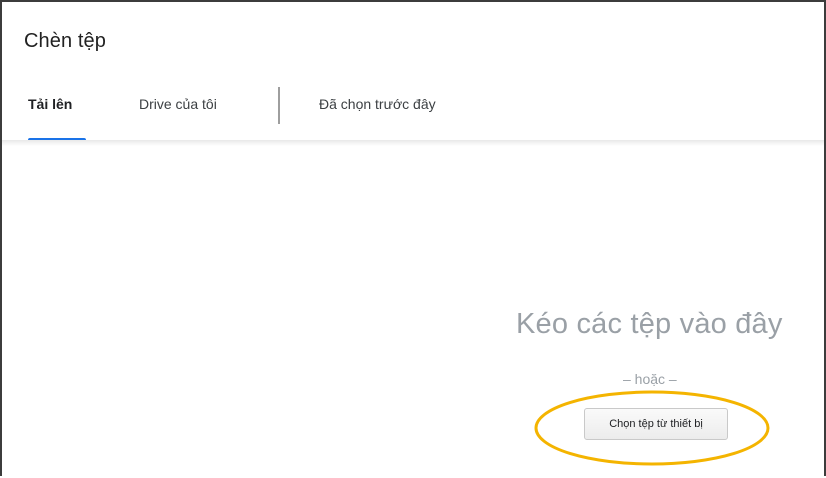 The image size is (826, 478). Describe the element at coordinates (377, 104) in the screenshot. I see `tab-recently-selected: Đã chọn trước đây` at that location.